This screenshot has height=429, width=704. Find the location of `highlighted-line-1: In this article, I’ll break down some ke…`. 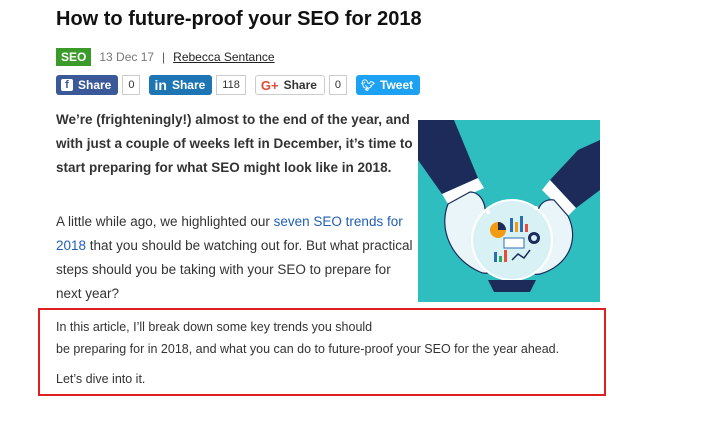

highlighted-line-1: In this article, I’ll break down some ke… is located at coordinates (214, 327).